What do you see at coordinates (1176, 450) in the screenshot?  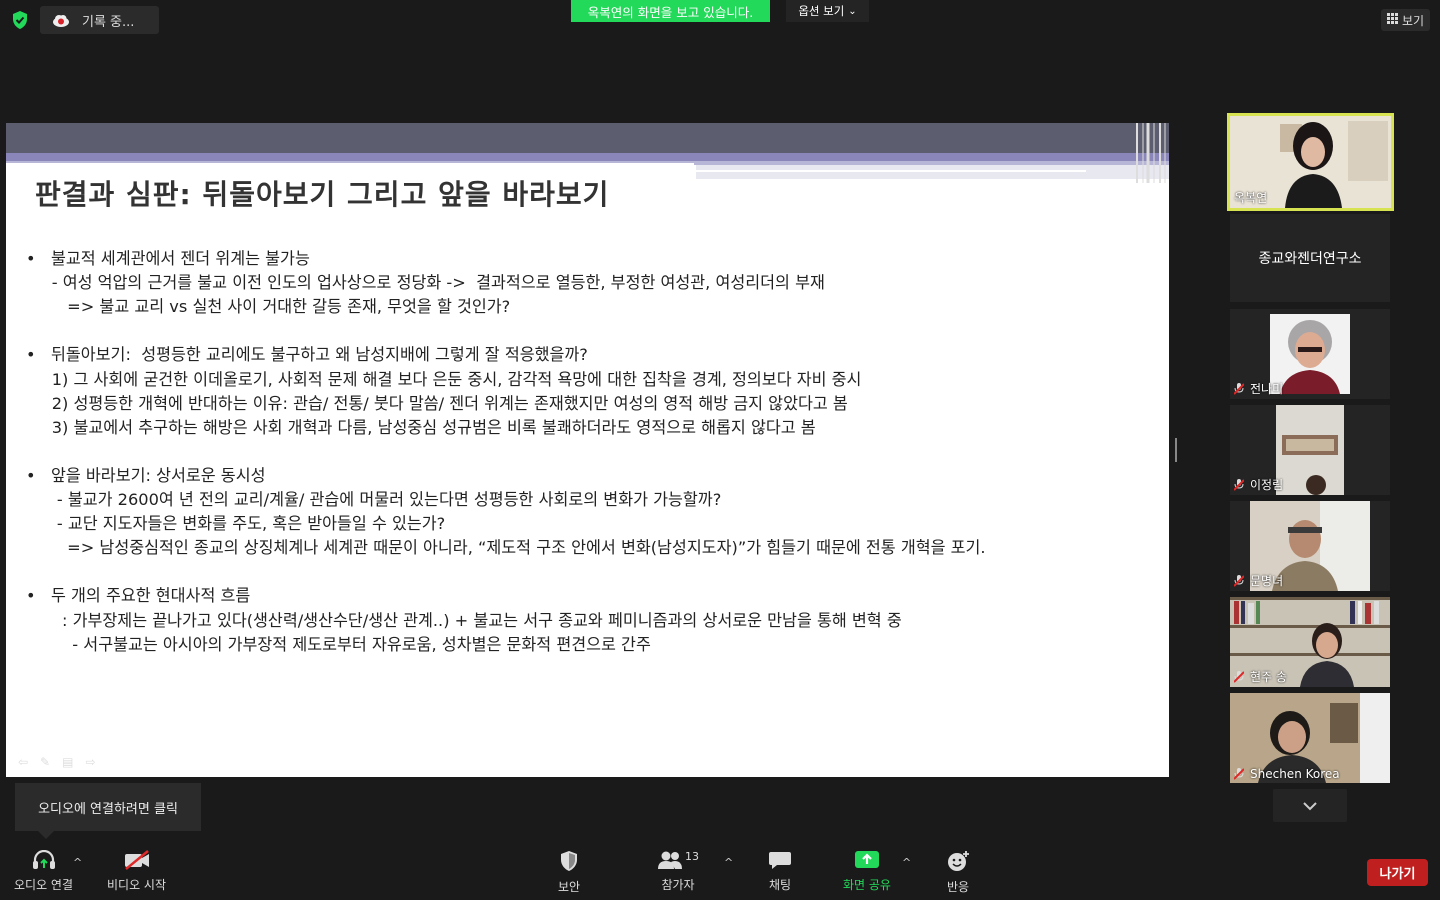 I see `splitter-handle` at bounding box center [1176, 450].